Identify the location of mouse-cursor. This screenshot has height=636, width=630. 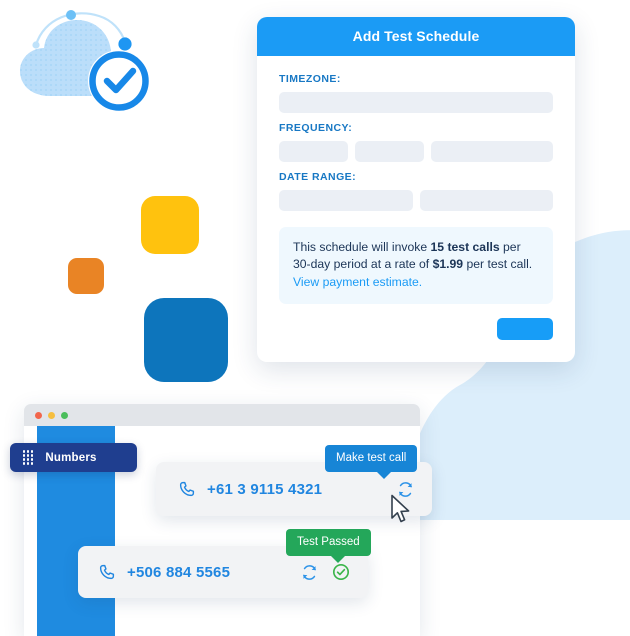
(400, 508).